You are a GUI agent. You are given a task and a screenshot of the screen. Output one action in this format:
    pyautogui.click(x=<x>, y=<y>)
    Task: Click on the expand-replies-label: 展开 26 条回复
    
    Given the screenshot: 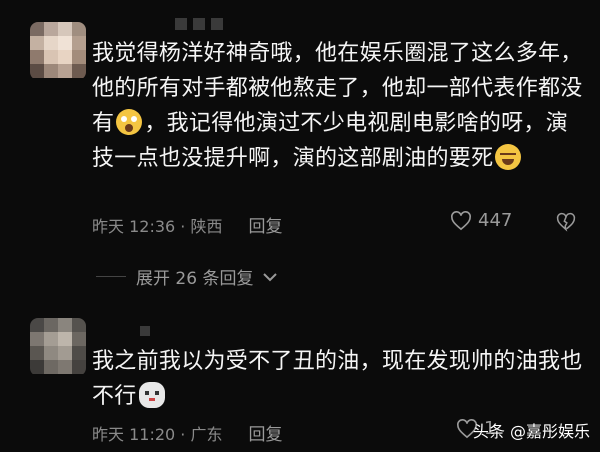 What is the action you would take?
    pyautogui.click(x=195, y=279)
    